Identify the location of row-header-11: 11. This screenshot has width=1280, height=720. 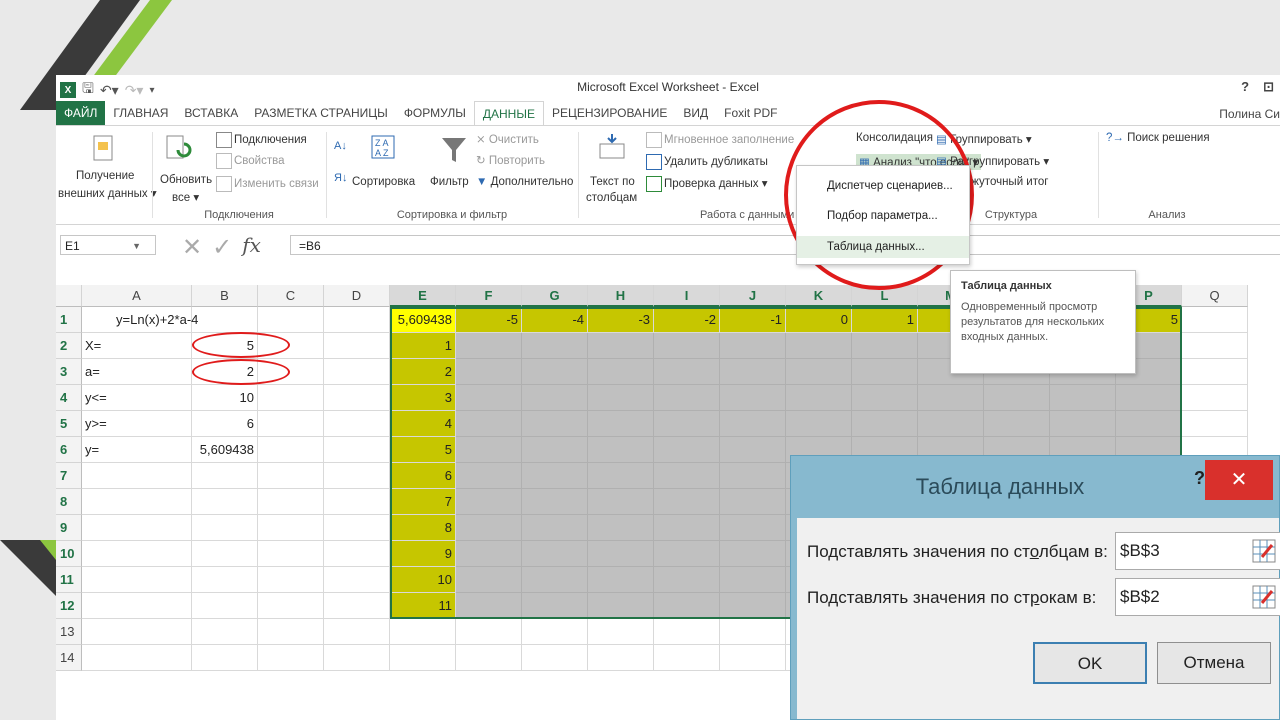
(69, 580).